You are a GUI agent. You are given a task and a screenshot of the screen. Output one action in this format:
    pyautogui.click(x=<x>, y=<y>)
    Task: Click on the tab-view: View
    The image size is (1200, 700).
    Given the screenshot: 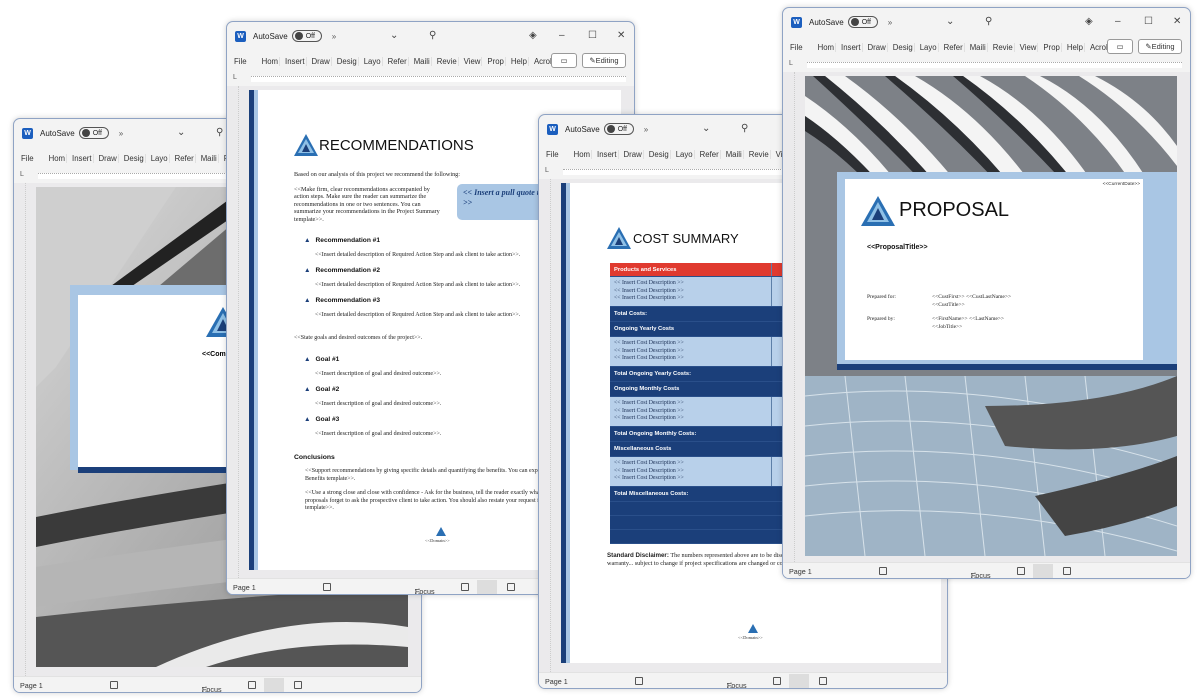 What is the action you would take?
    pyautogui.click(x=1029, y=47)
    